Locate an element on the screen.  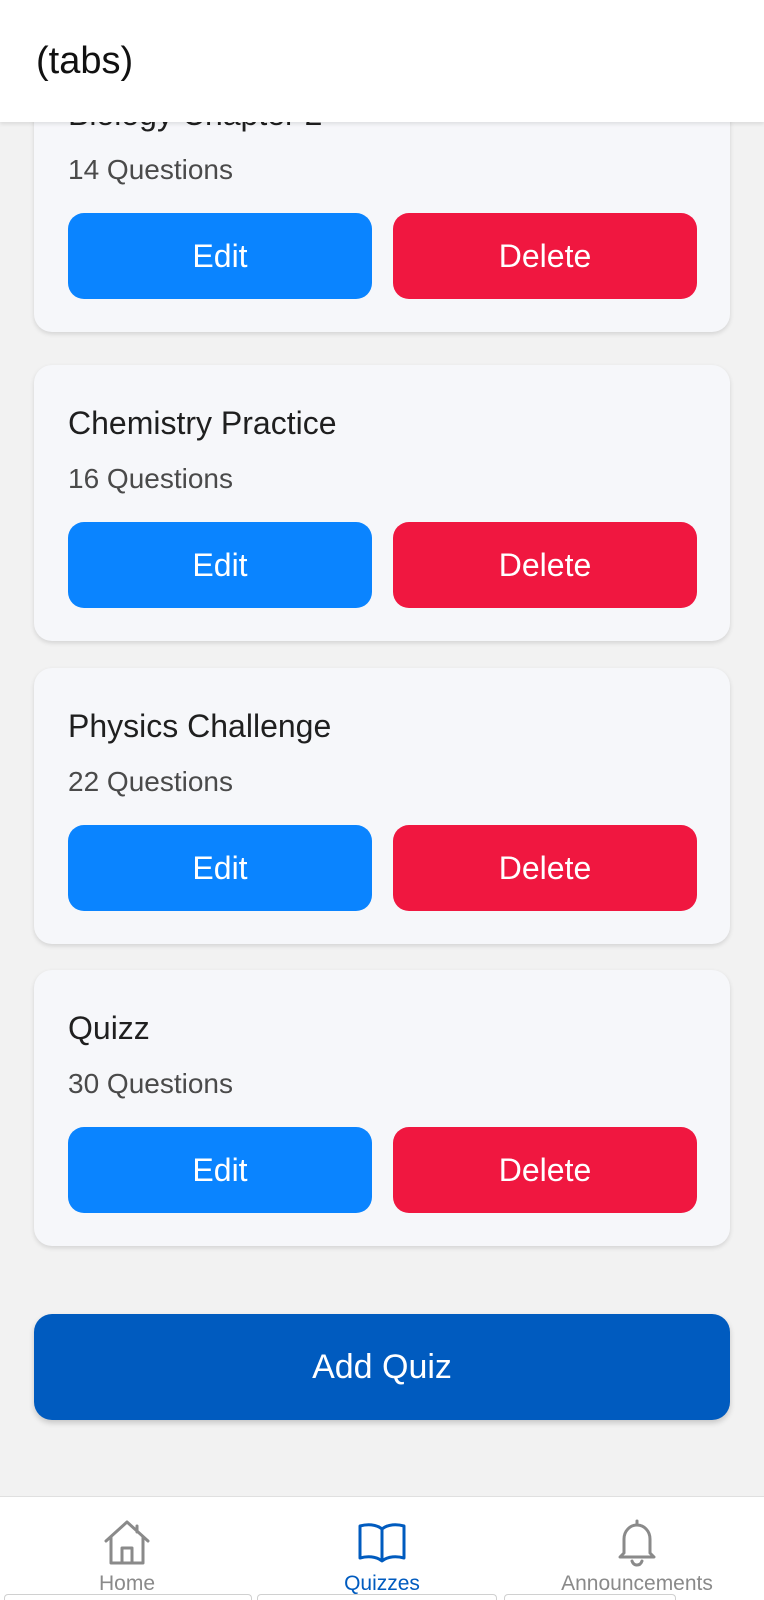
add-quiz-button: Add Quiz is located at coordinates (382, 1367).